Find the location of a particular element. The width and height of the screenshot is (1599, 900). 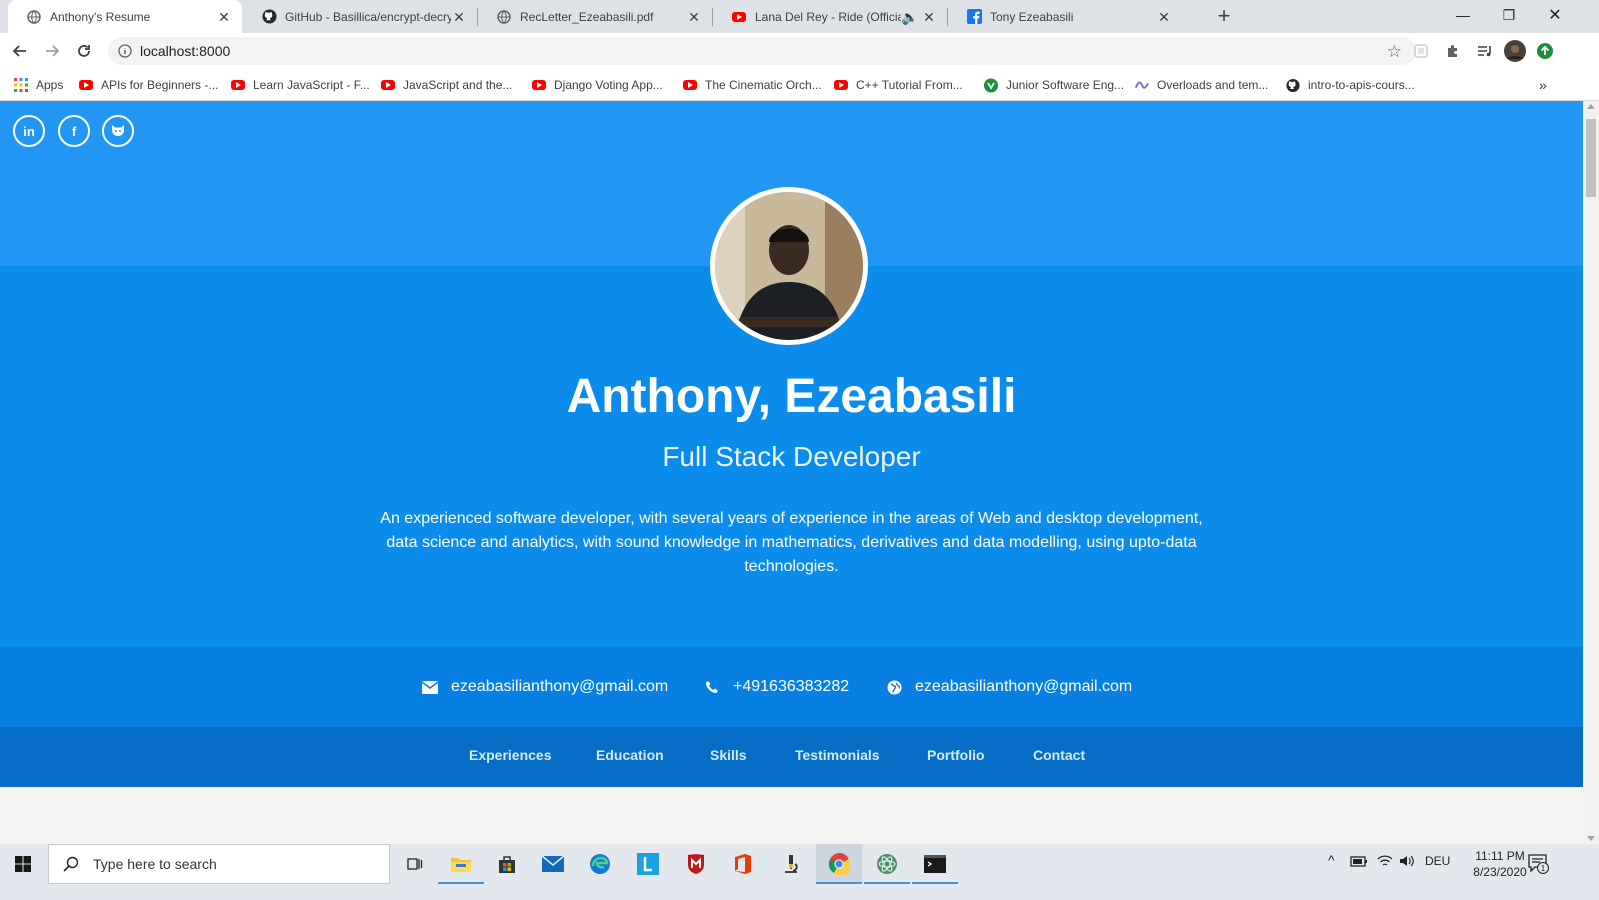

contact-email: ezeabasilianthony@gmail.com is located at coordinates (544, 687).